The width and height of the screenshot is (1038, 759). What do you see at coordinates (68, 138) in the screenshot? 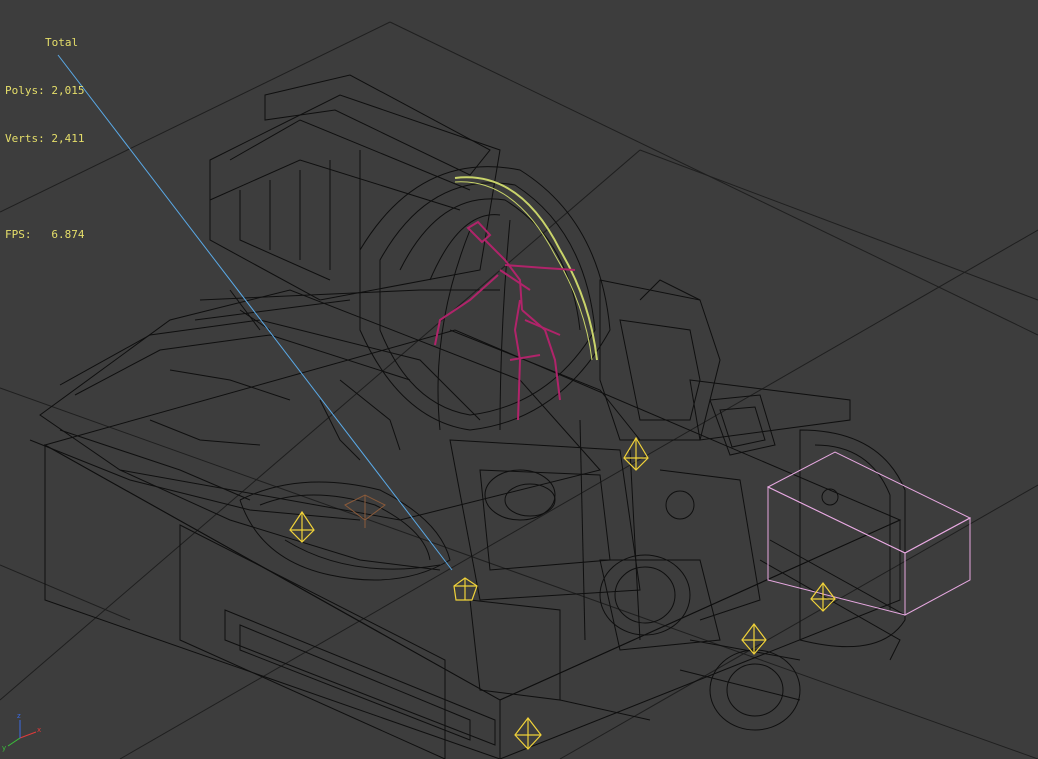
I see `verts-value: 2,411` at bounding box center [68, 138].